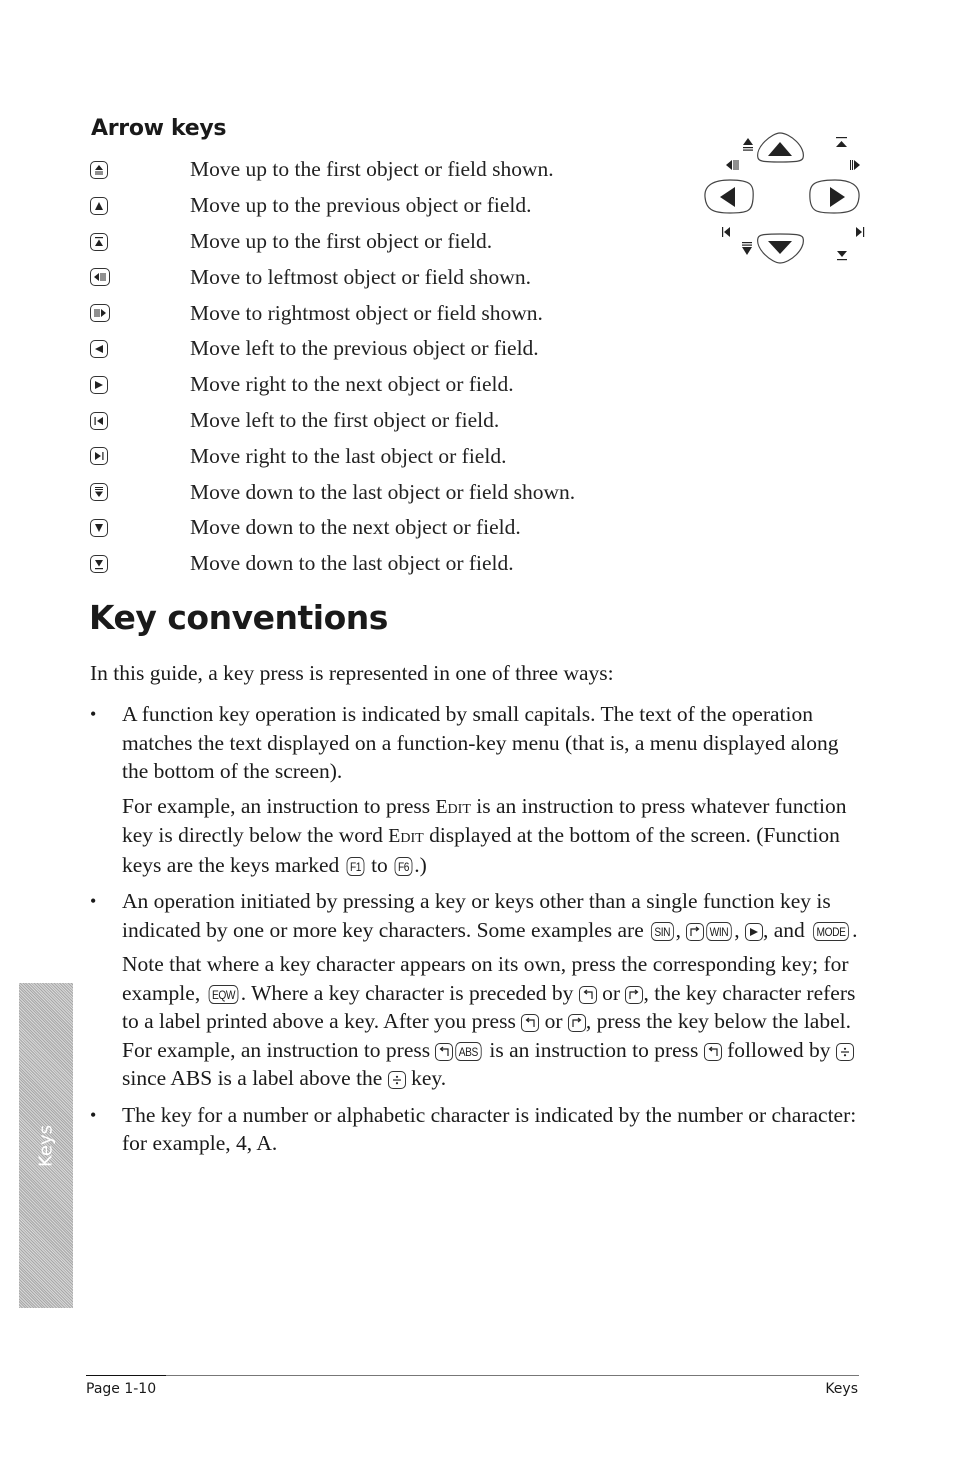 The height and width of the screenshot is (1464, 954). What do you see at coordinates (99, 349) in the screenshot?
I see `left-arrow-icon` at bounding box center [99, 349].